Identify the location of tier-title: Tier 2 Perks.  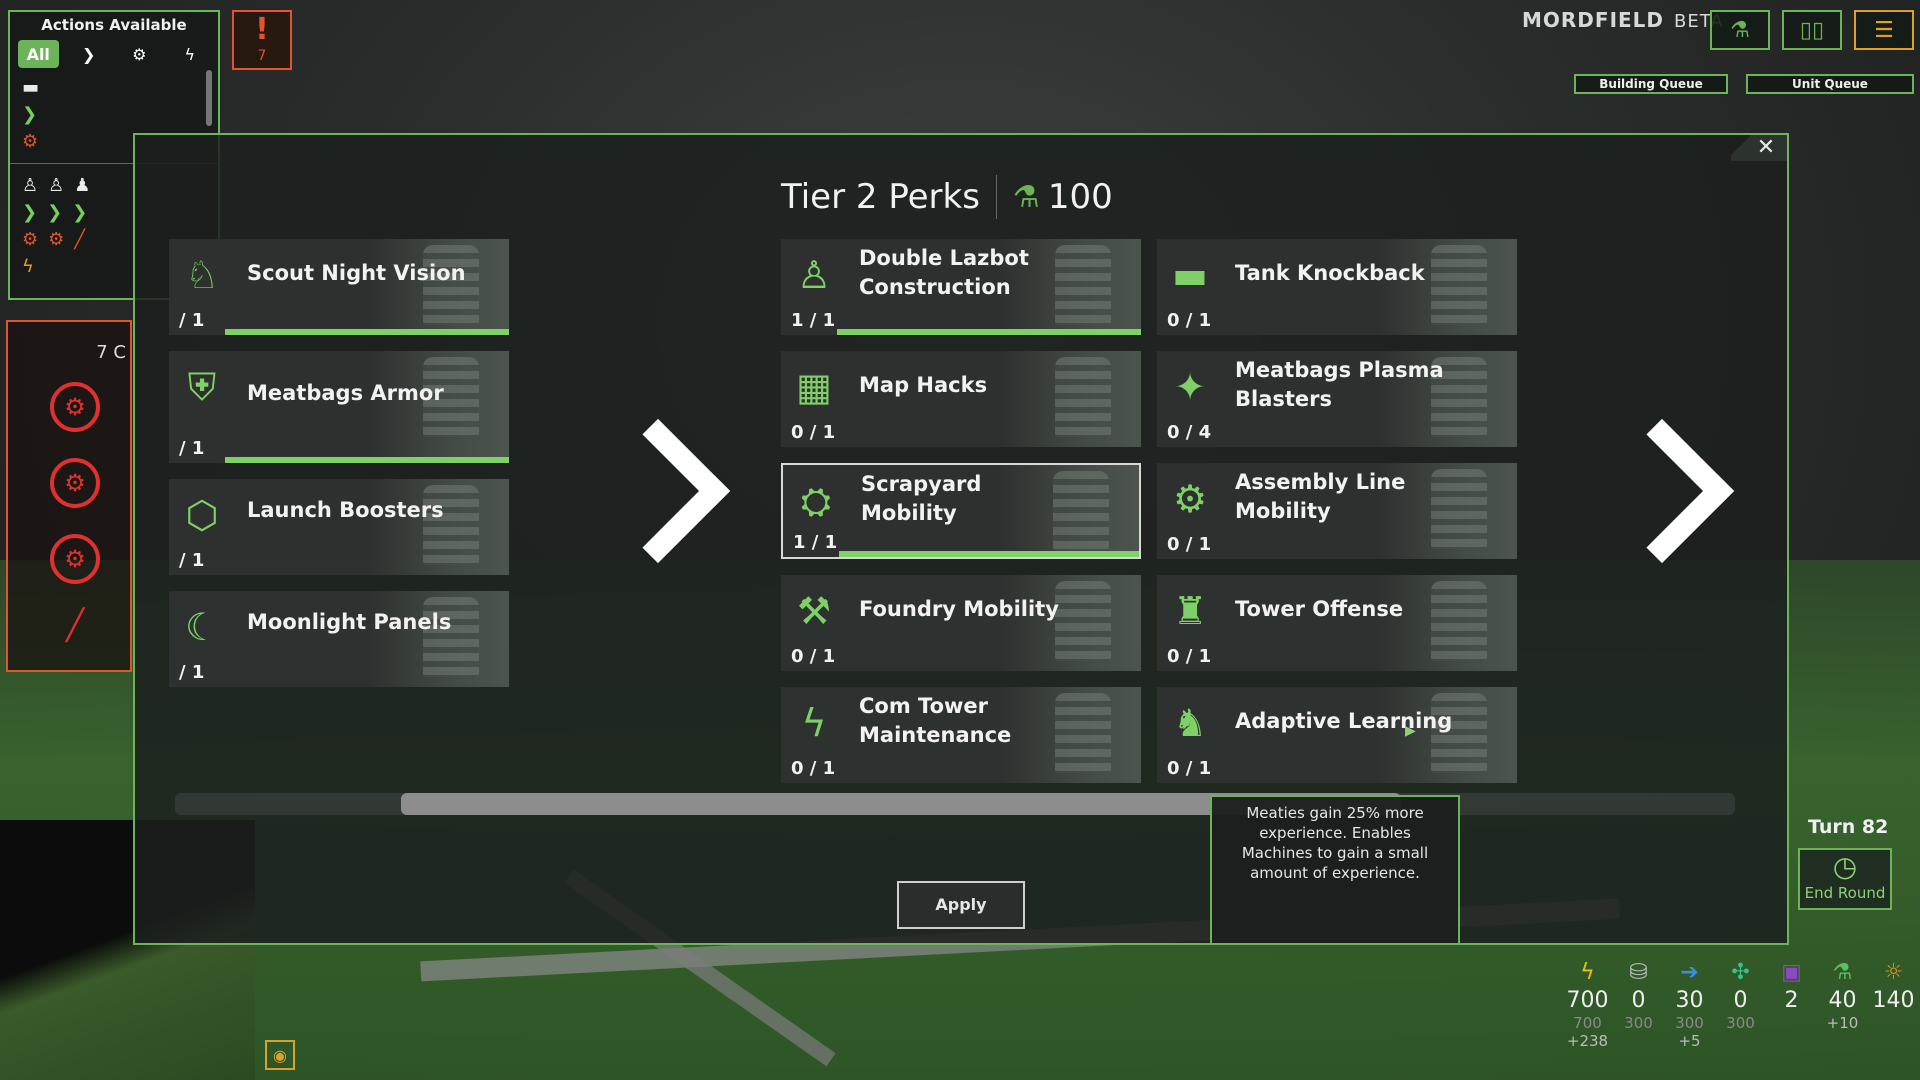
(880, 197).